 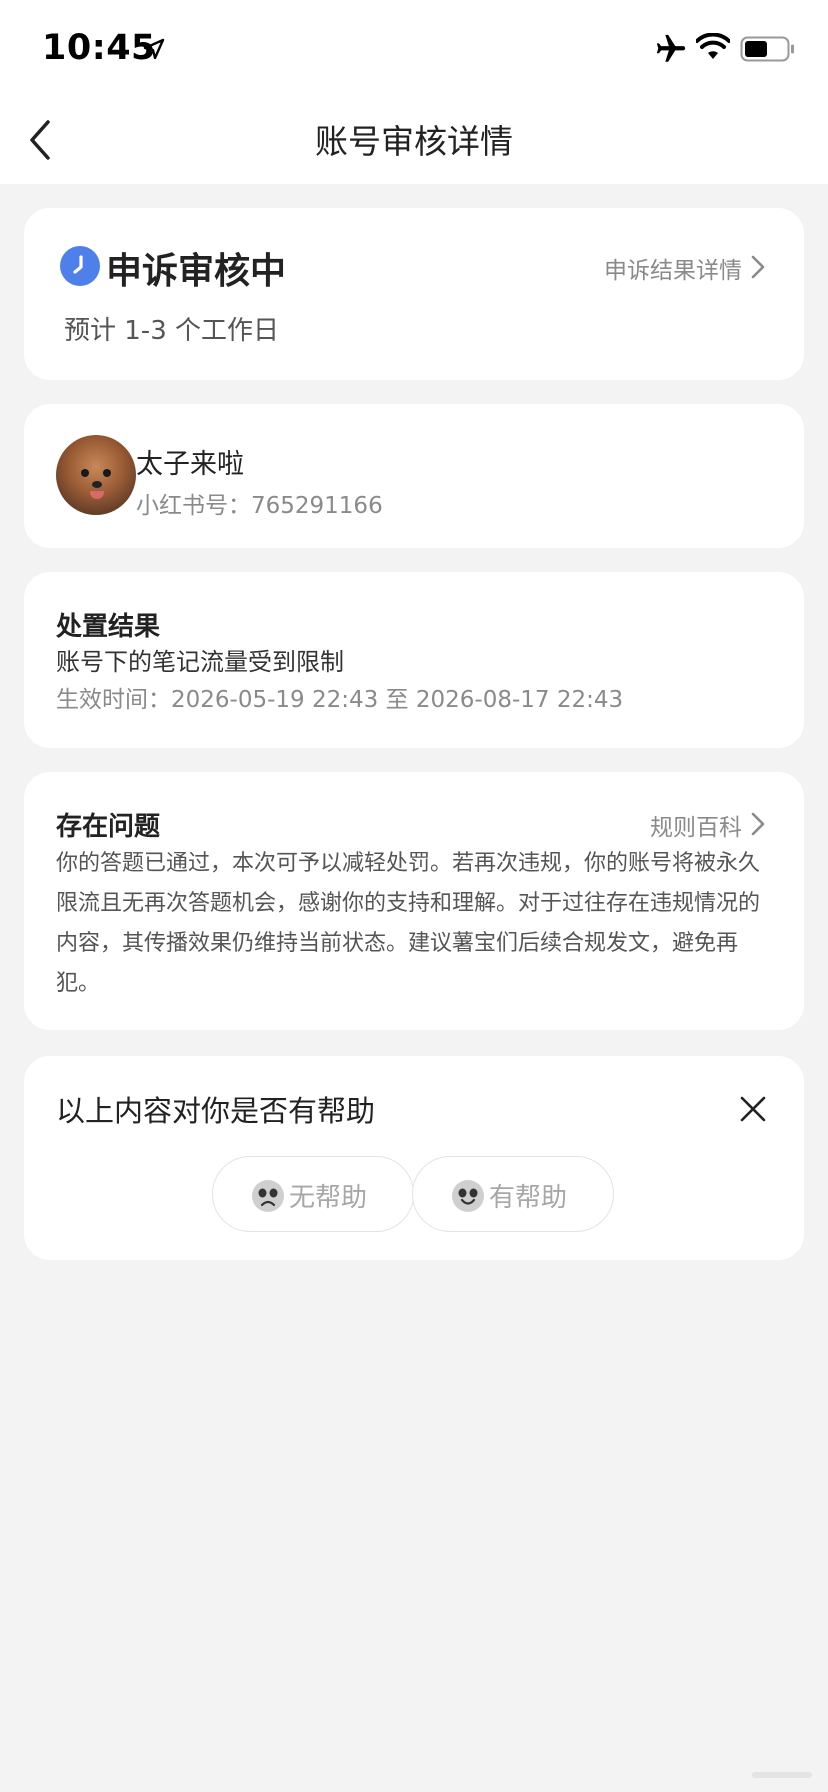 I want to click on feedback-card: 以上内容对你是否有帮助 无帮助 有帮助, so click(x=414, y=1158).